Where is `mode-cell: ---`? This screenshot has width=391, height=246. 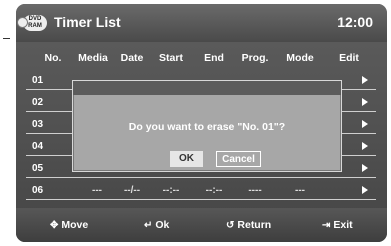 mode-cell: --- is located at coordinates (300, 190).